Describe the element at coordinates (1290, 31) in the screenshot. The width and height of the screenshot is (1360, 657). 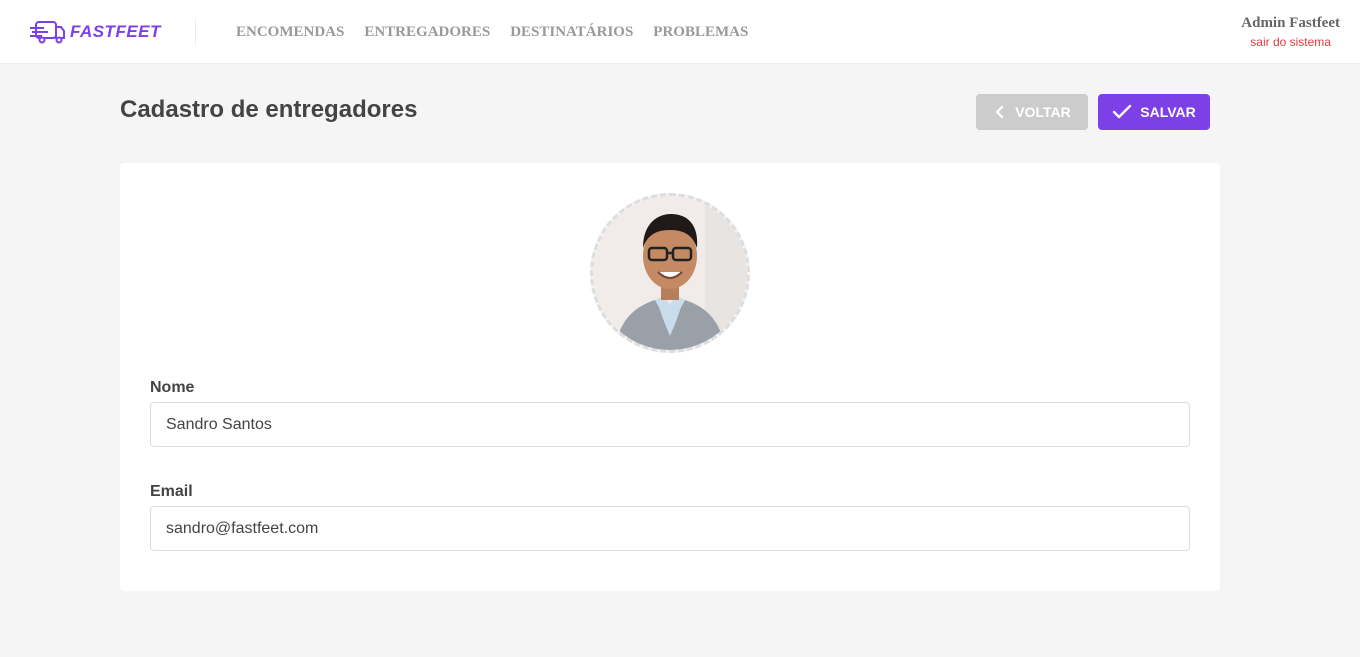
I see `user-info: Admin Fastfeet sair do sistema` at that location.